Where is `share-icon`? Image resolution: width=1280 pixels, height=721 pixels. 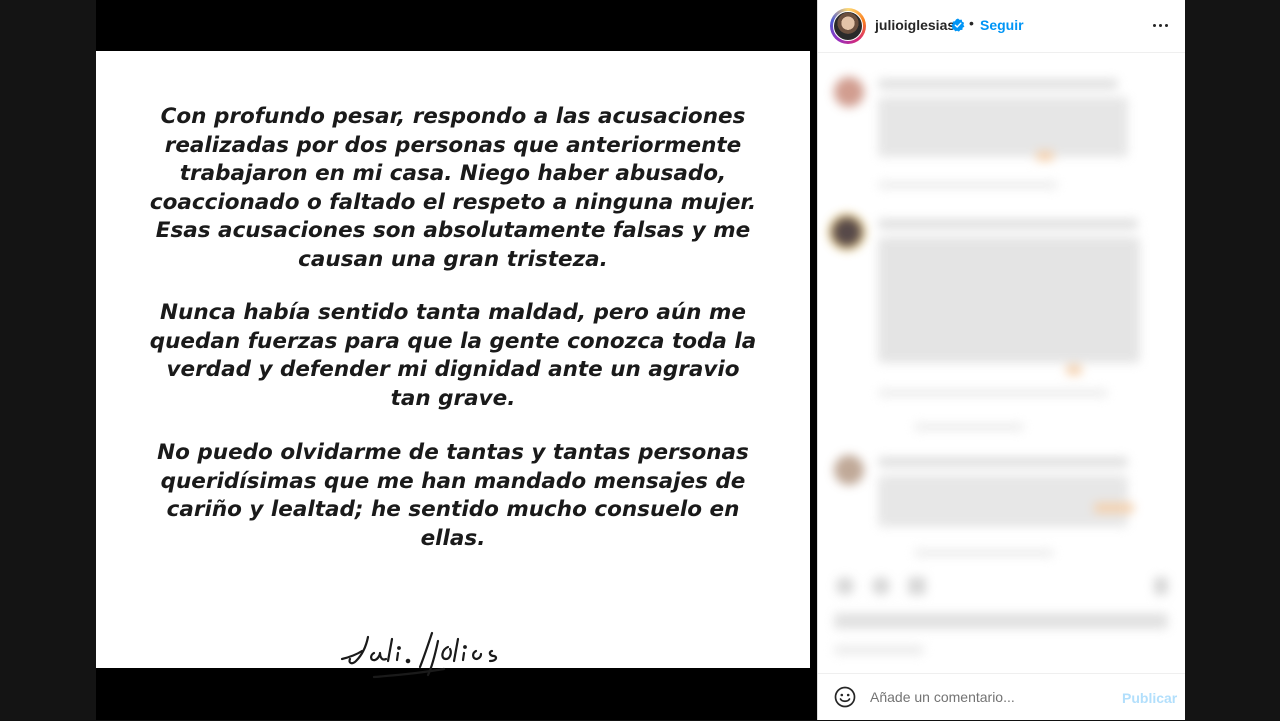
share-icon is located at coordinates (917, 586).